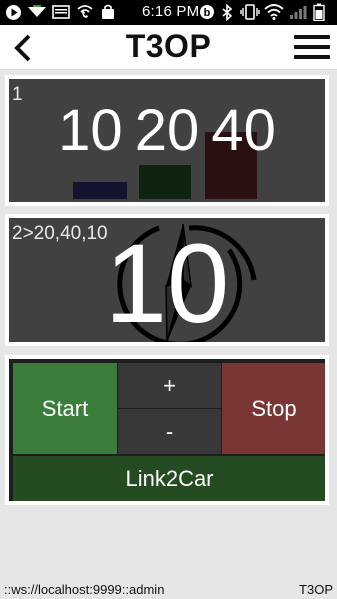 The width and height of the screenshot is (337, 599). What do you see at coordinates (108, 12) in the screenshot?
I see `bag-icon` at bounding box center [108, 12].